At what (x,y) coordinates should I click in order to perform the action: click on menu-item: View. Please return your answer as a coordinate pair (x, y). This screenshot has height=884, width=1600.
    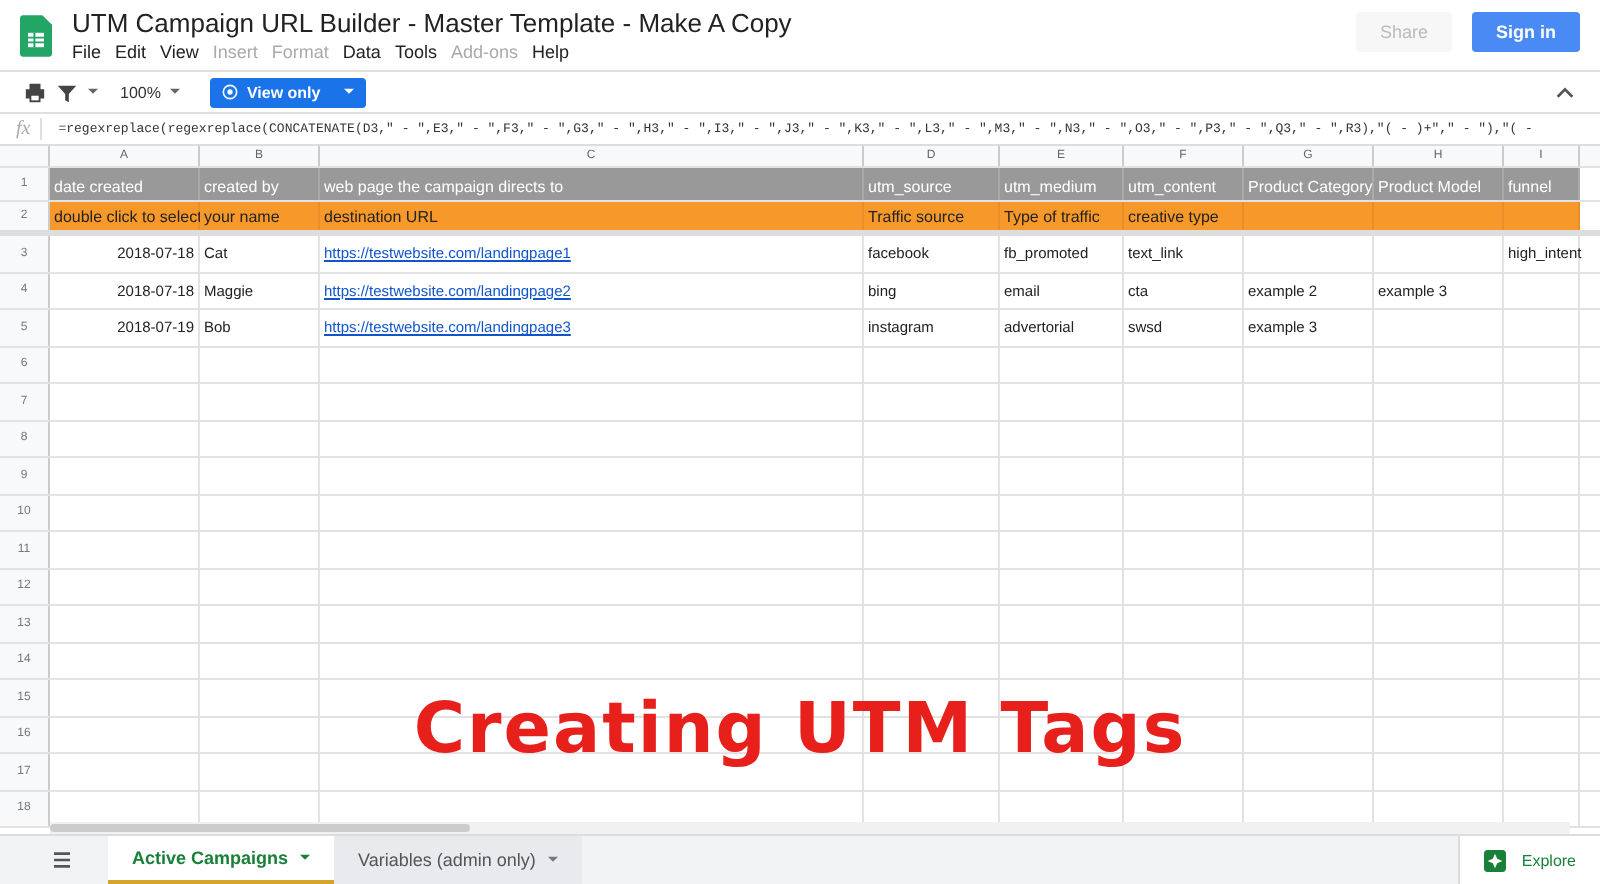
    Looking at the image, I should click on (179, 52).